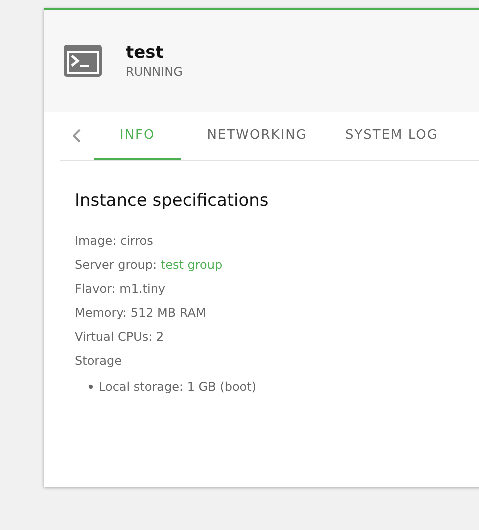 The height and width of the screenshot is (530, 479). What do you see at coordinates (257, 136) in the screenshot?
I see `tab: NETWORKING` at bounding box center [257, 136].